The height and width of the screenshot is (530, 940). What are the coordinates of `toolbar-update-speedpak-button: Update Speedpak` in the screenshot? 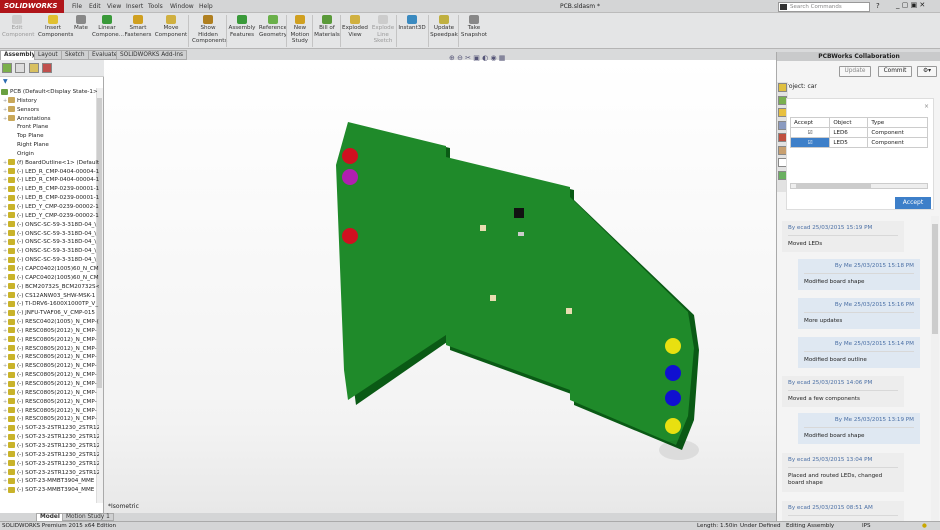 It's located at (444, 26).